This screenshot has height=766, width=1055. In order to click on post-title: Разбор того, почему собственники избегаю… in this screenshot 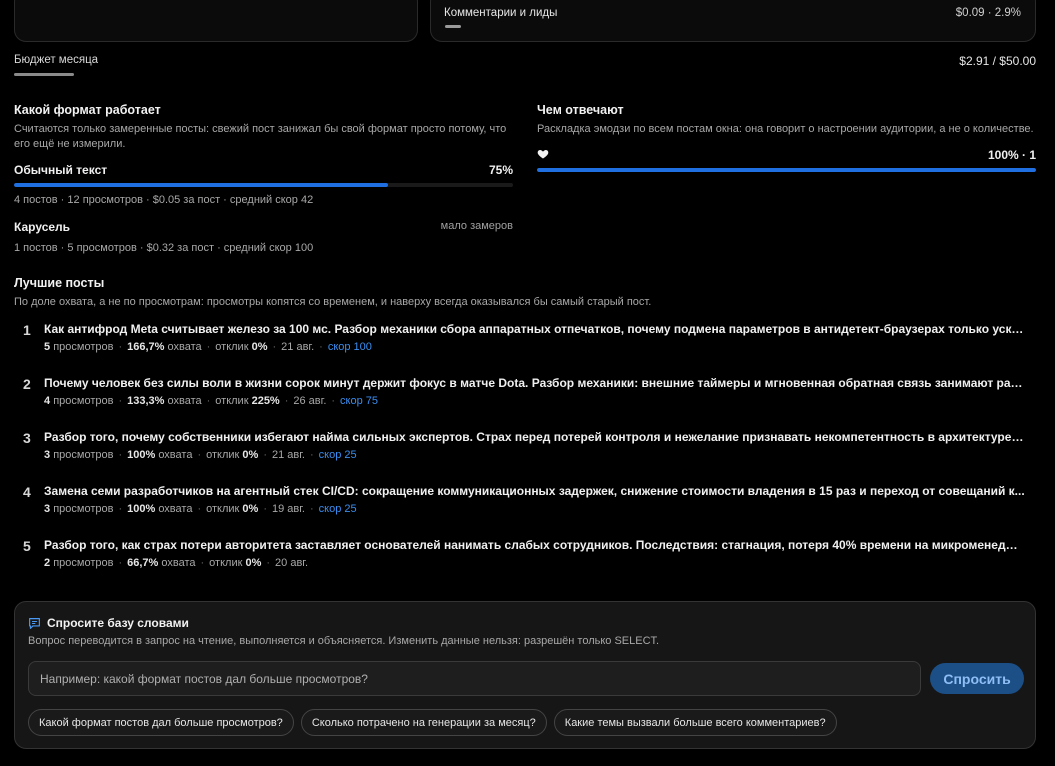, I will do `click(535, 437)`.